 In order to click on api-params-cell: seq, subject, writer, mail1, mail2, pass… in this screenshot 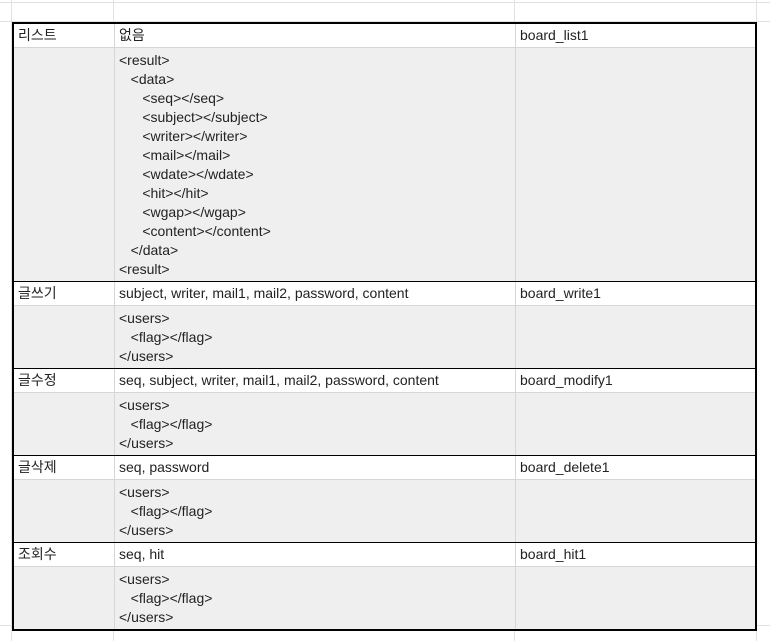, I will do `click(315, 380)`.